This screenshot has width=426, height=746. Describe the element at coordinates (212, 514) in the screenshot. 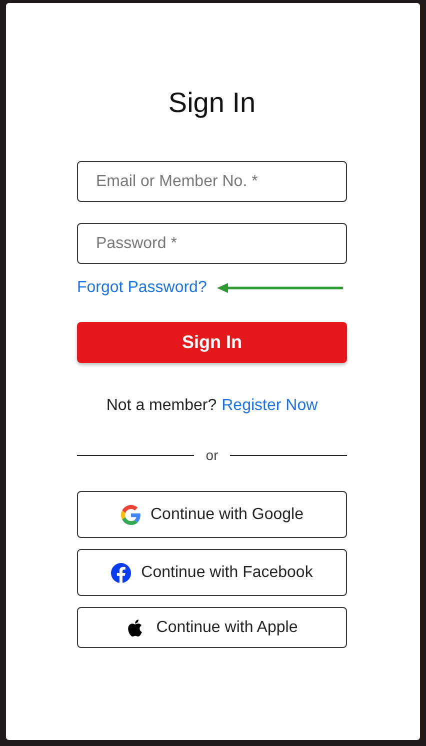

I see `social-sign-in-button: Continue with Google` at that location.